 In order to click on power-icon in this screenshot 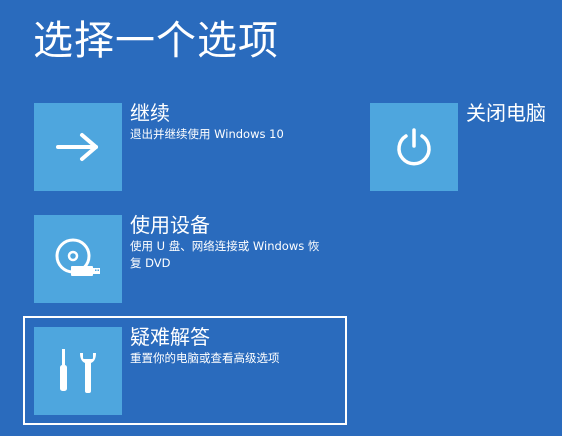, I will do `click(414, 147)`.